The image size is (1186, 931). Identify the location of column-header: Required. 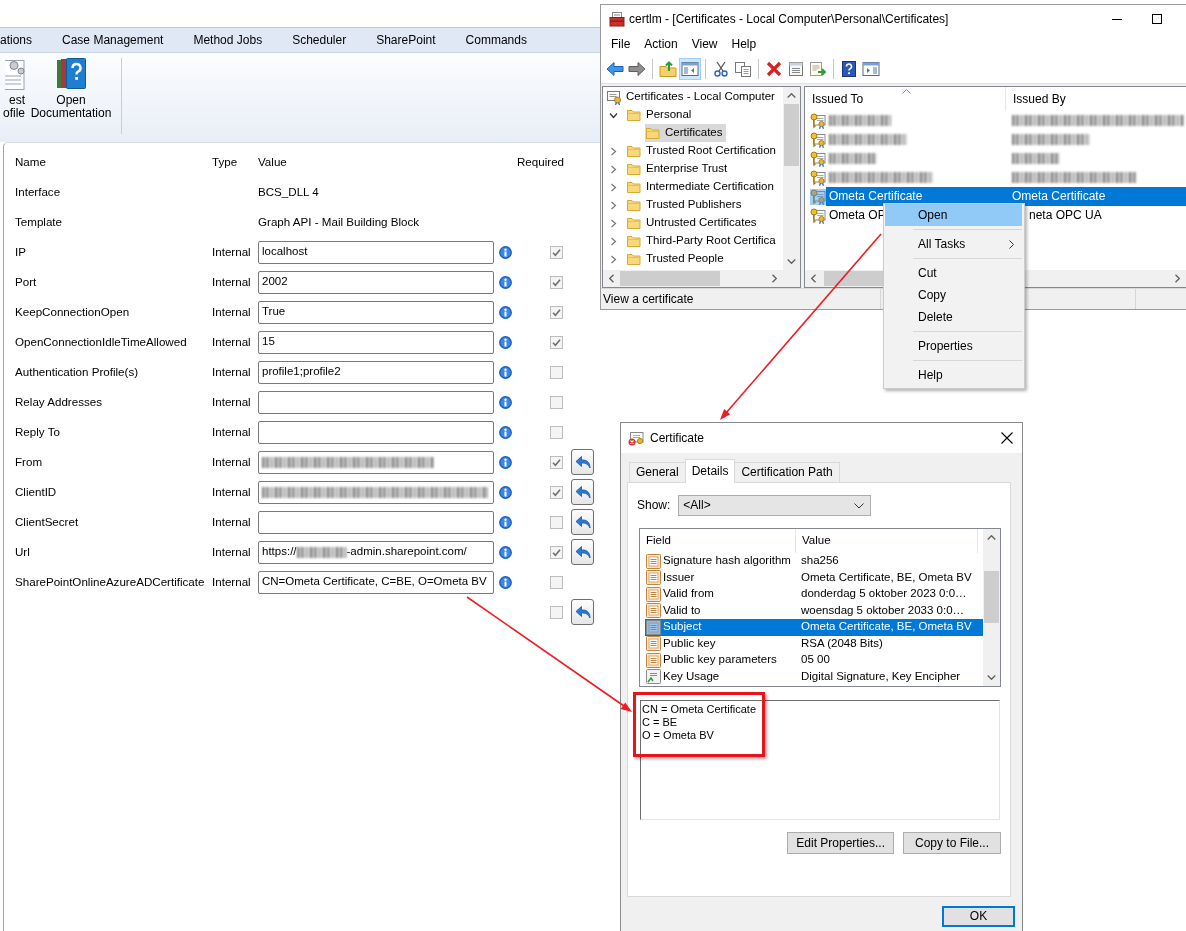
(541, 162).